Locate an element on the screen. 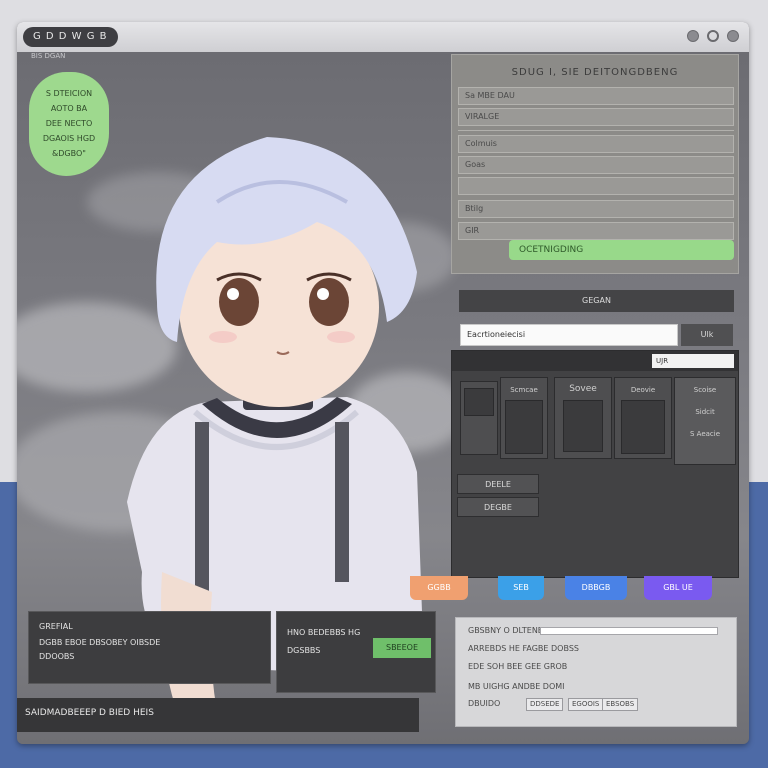 The width and height of the screenshot is (768, 768). option-chip: EBSOBS is located at coordinates (620, 704).